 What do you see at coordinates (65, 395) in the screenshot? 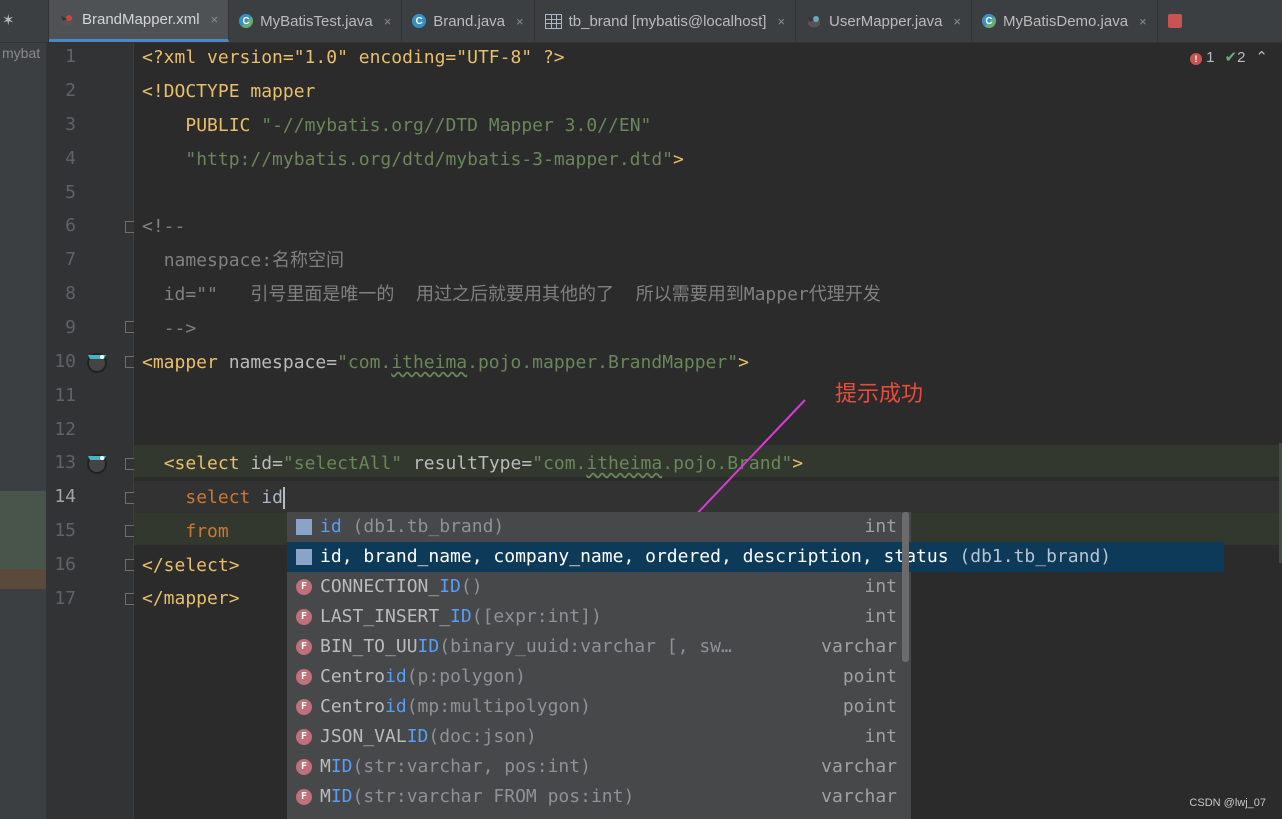
I see `line-number: 11` at bounding box center [65, 395].